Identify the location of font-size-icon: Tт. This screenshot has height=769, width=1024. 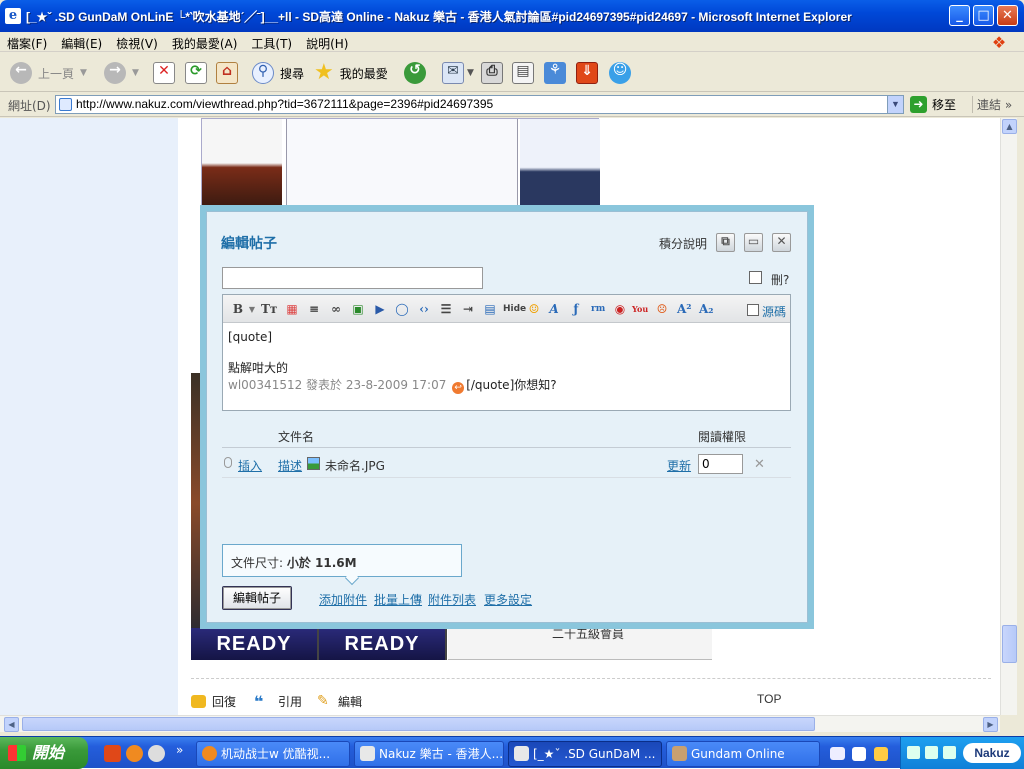
(269, 309).